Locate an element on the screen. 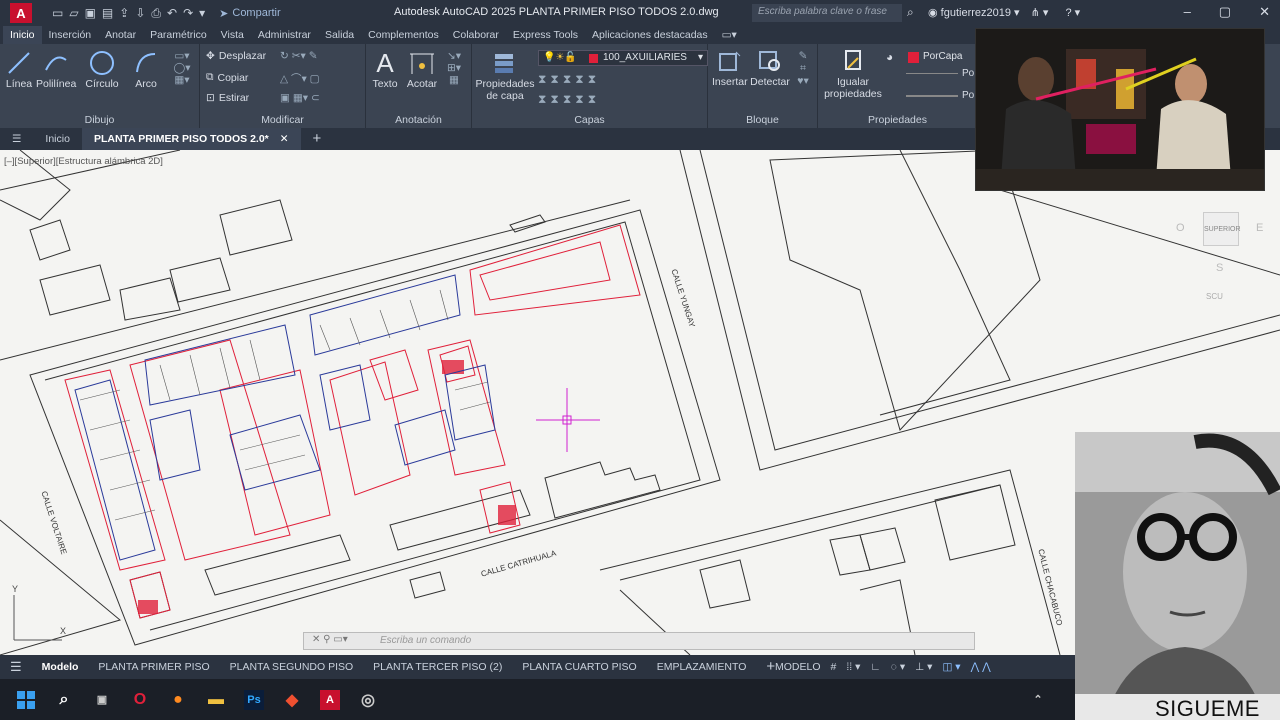 This screenshot has width=1280, height=720. photoshop-icon: Ps is located at coordinates (254, 699).